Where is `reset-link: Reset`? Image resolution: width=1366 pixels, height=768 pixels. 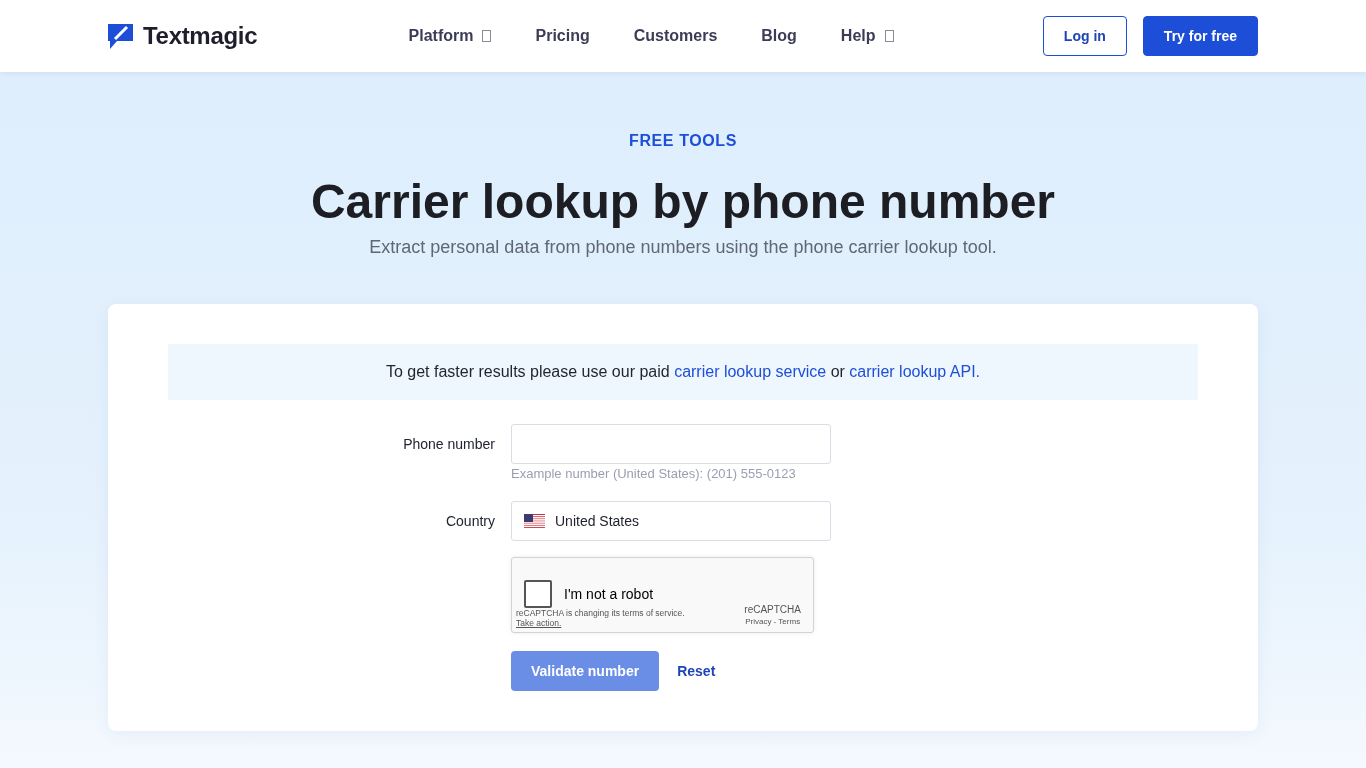 reset-link: Reset is located at coordinates (696, 671).